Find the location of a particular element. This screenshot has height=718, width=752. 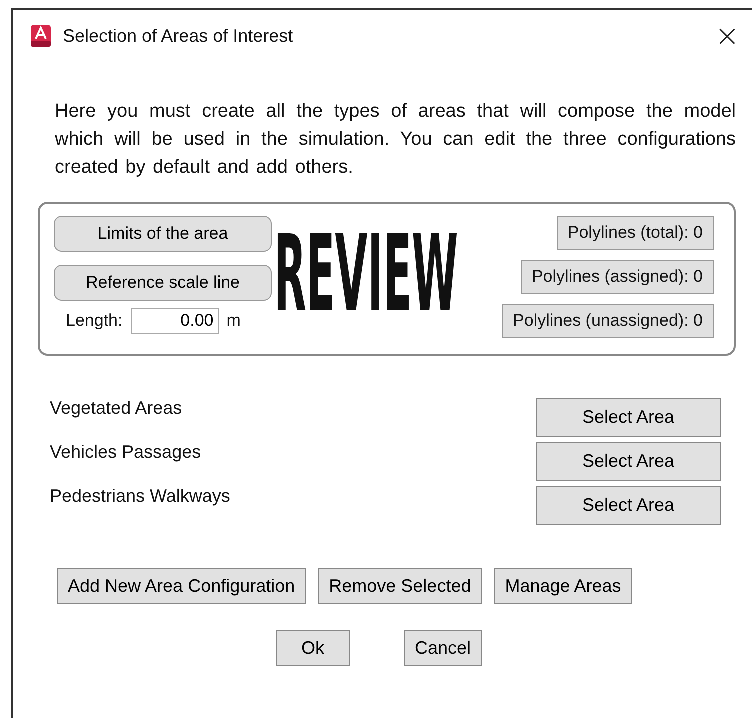

unit-label: m is located at coordinates (233, 321).